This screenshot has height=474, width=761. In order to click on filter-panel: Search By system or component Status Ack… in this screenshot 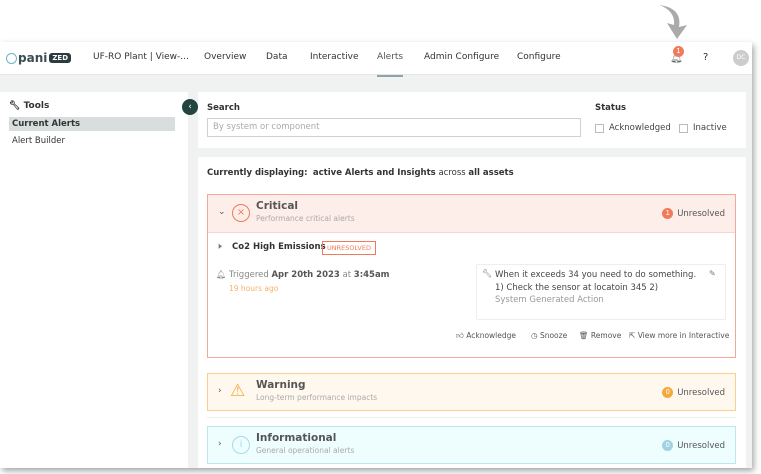, I will do `click(472, 120)`.